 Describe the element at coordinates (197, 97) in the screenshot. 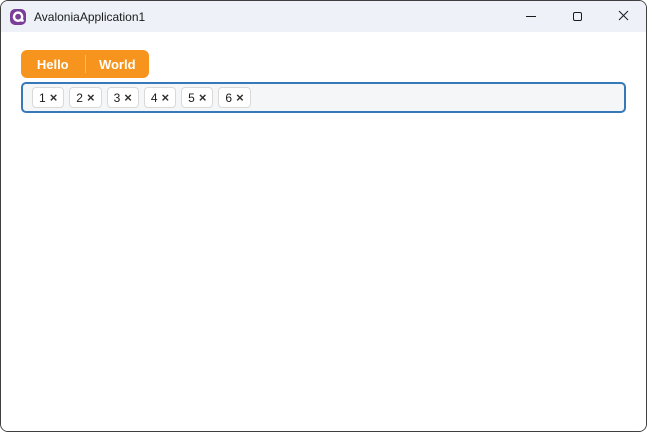

I see `tag-chip: 5 ×` at that location.